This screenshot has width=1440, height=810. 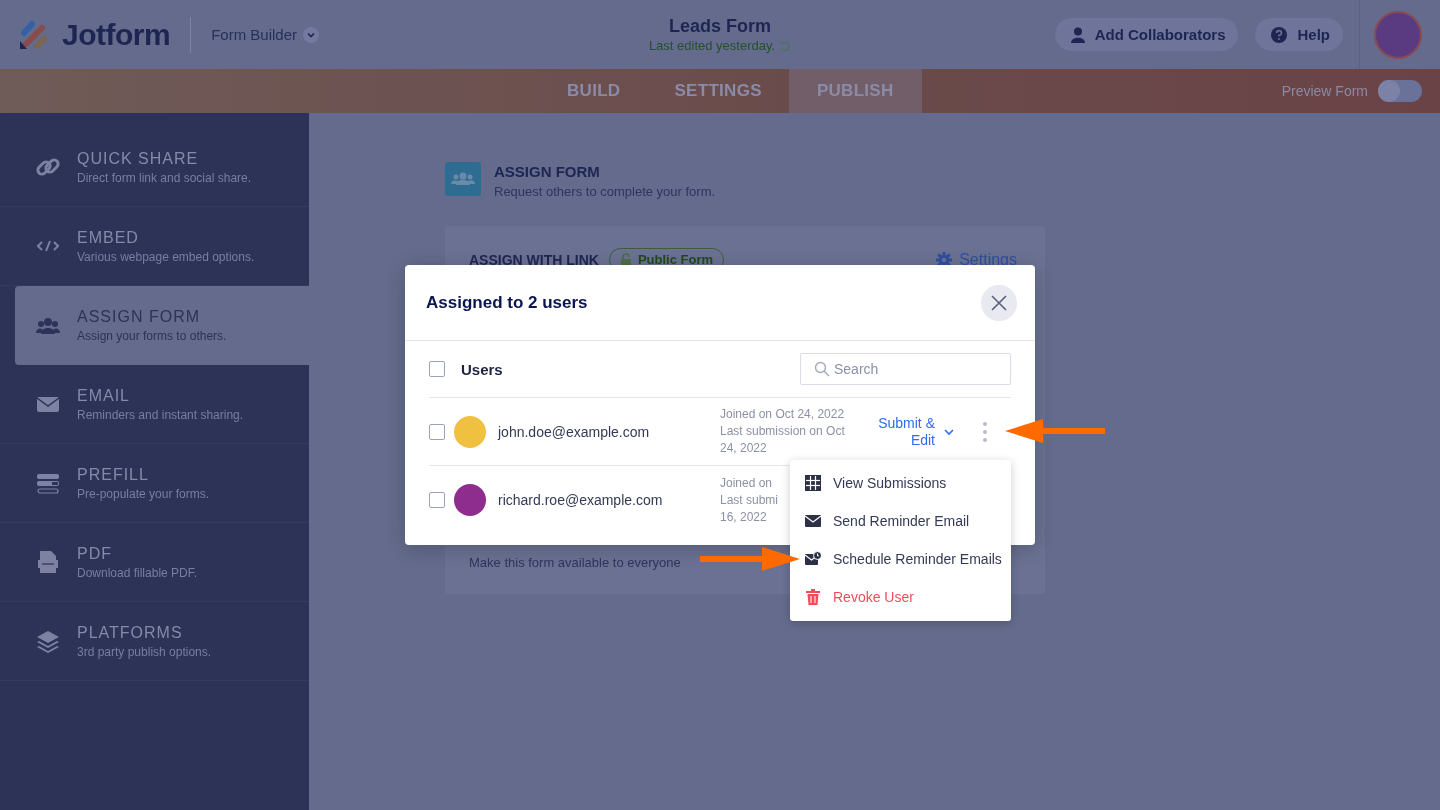 What do you see at coordinates (743, 448) in the screenshot?
I see `user-date-info: 24, 2022` at bounding box center [743, 448].